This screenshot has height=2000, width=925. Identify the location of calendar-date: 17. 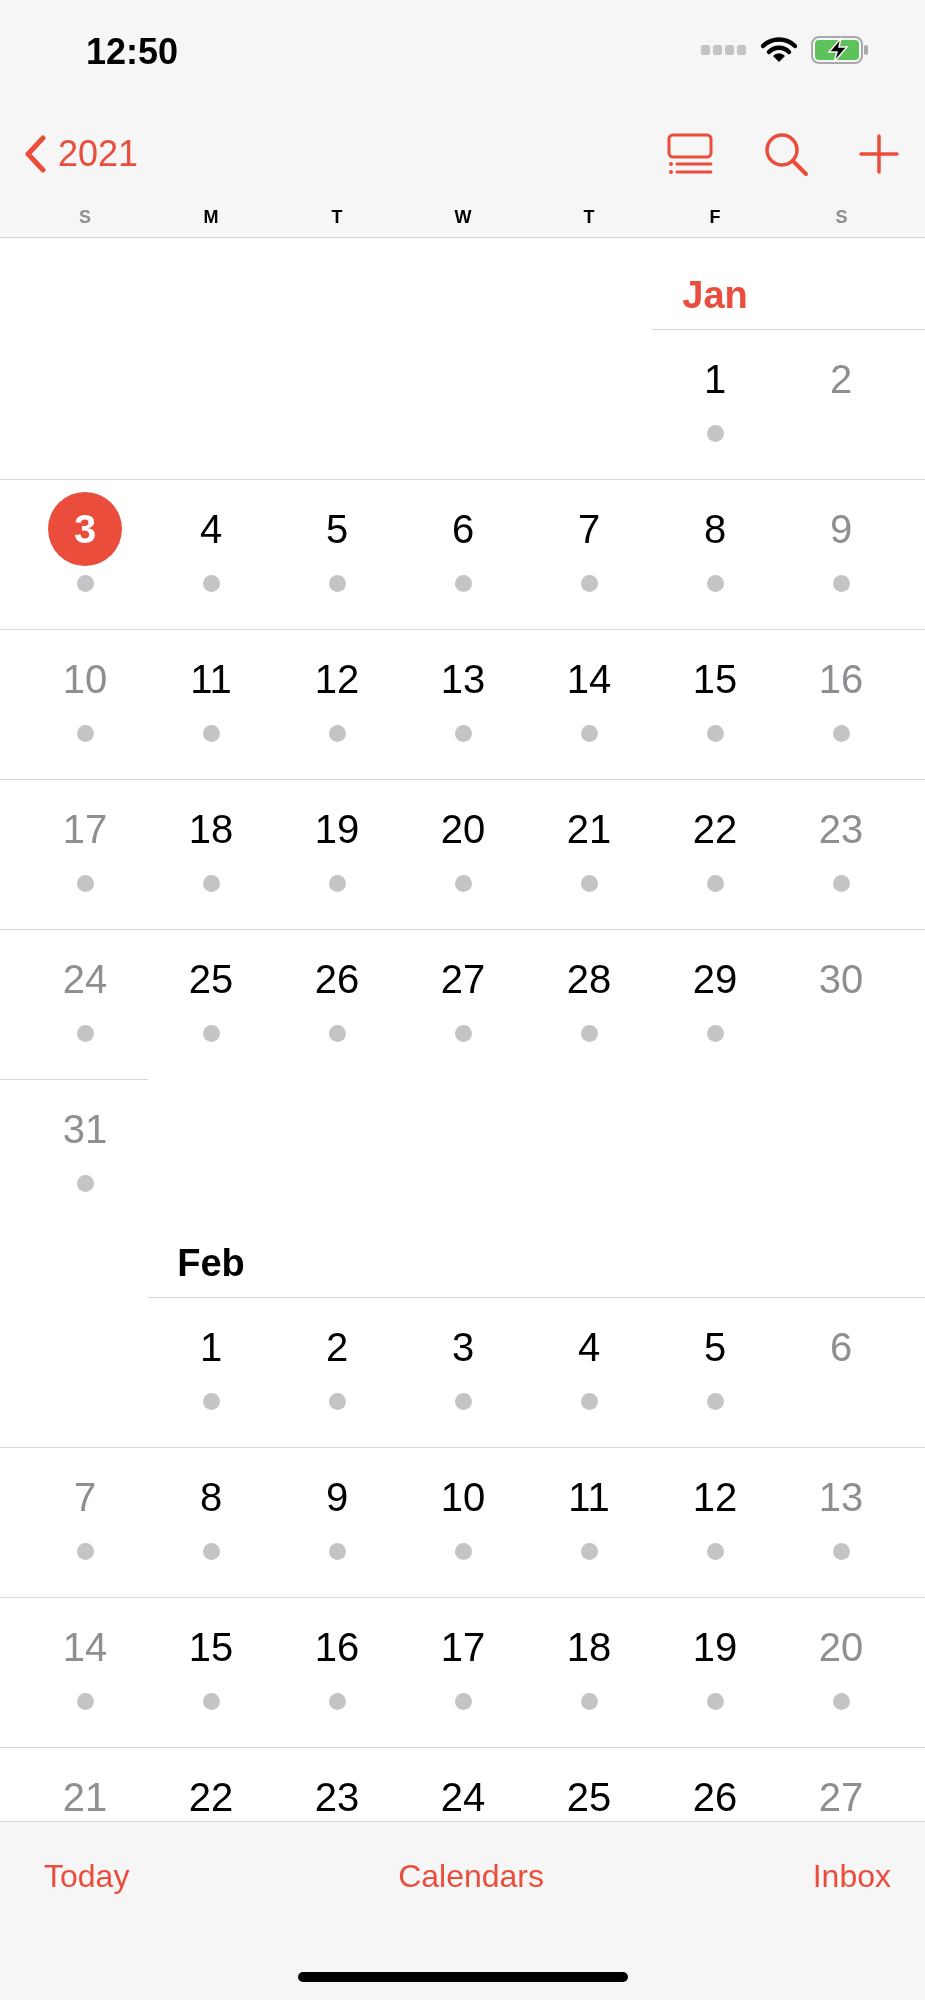
(463, 1647).